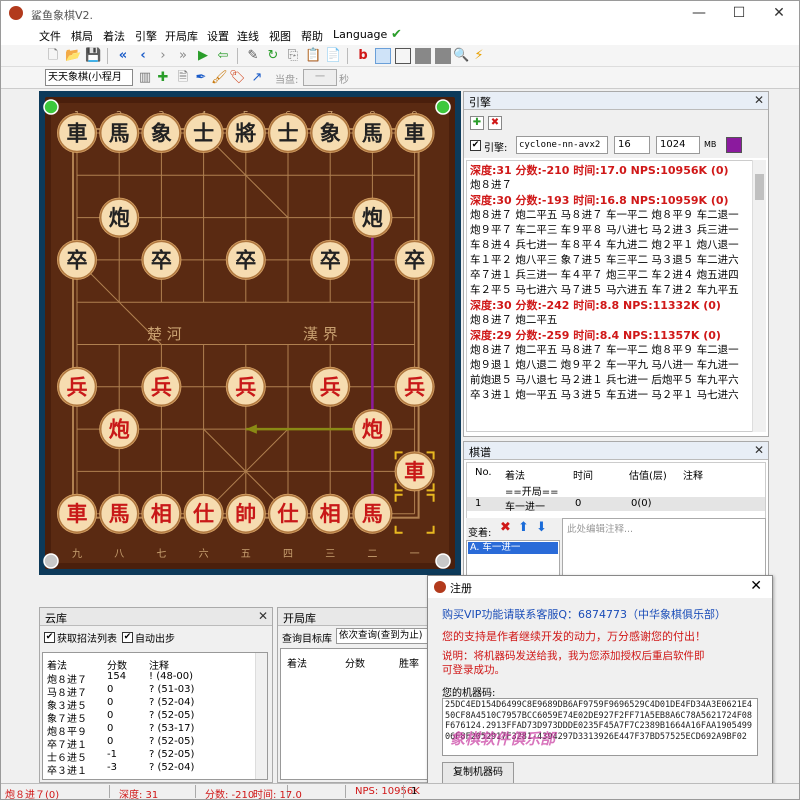  Describe the element at coordinates (372, 217) in the screenshot. I see `black-cannon-right: 炮` at that location.